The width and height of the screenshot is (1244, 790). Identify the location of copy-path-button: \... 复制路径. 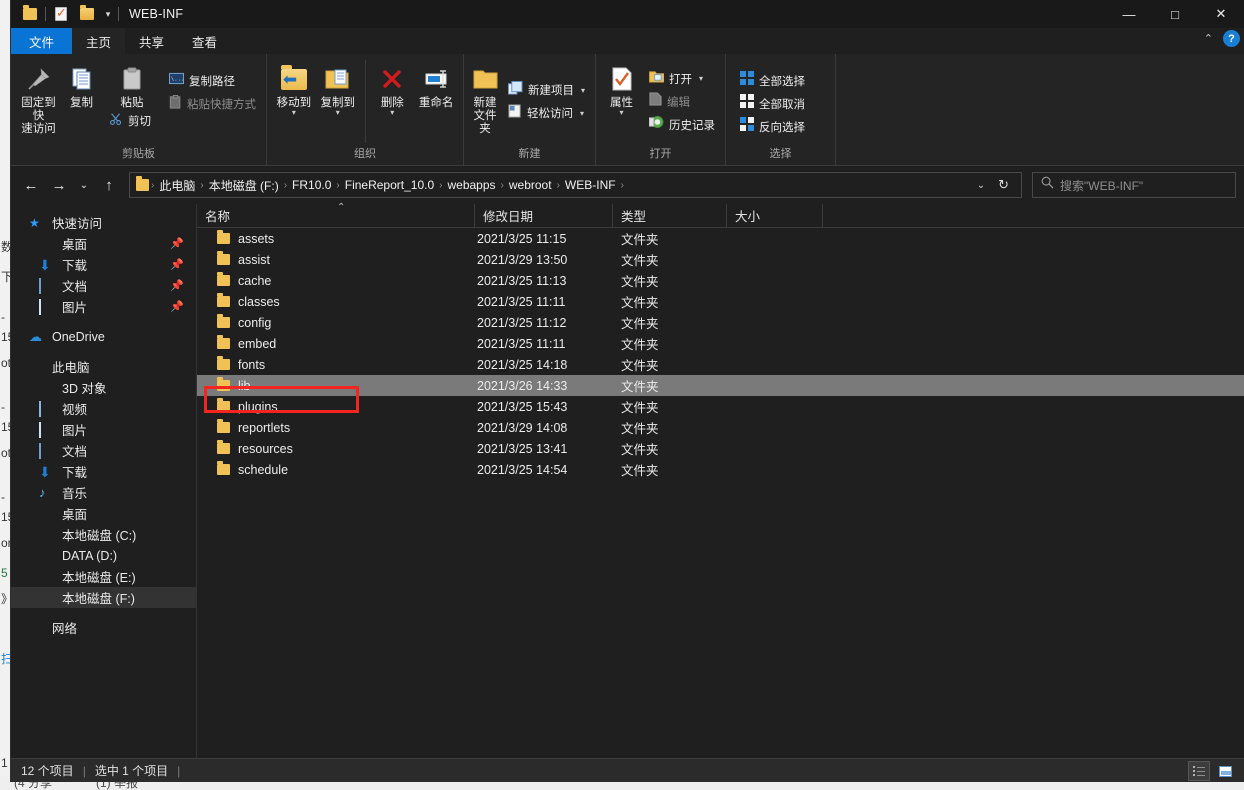
(212, 81).